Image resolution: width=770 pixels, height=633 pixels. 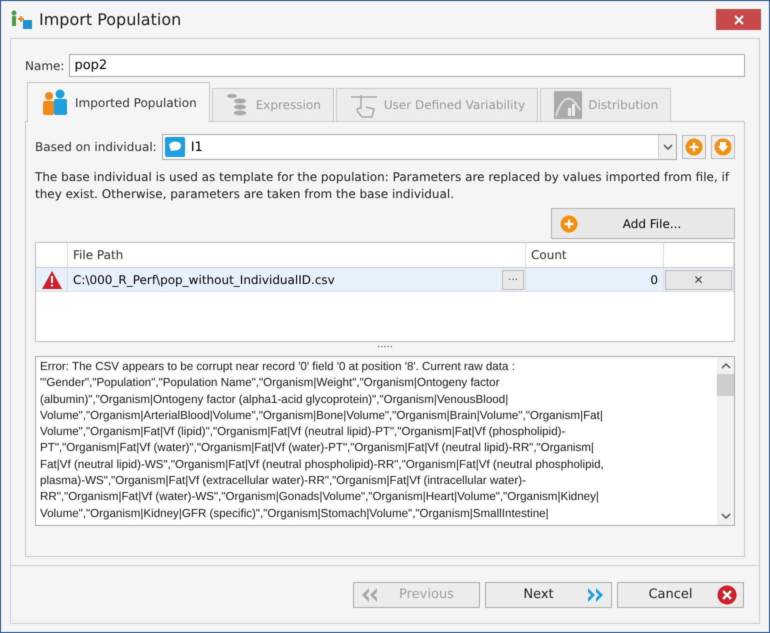 I want to click on splitter-grip: ·····, so click(x=385, y=349).